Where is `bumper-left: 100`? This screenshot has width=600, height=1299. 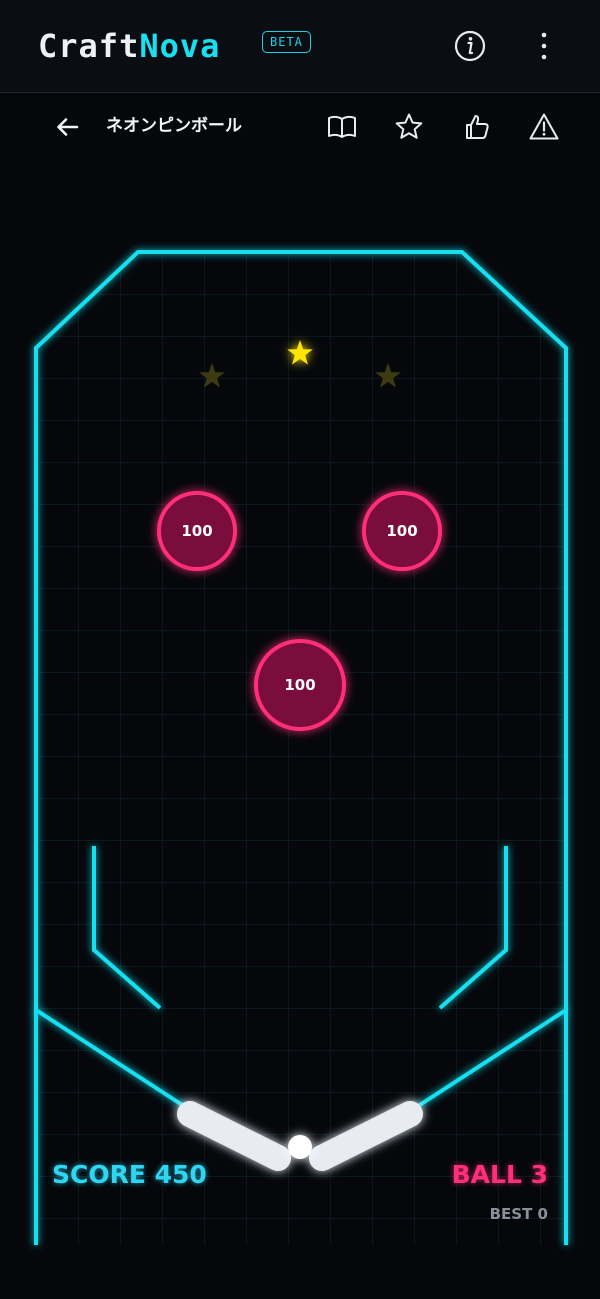
bumper-left: 100 is located at coordinates (197, 531).